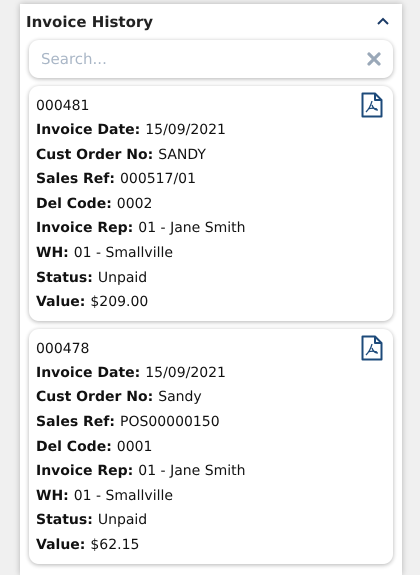 This screenshot has width=420, height=575. I want to click on field-value: 0002, so click(134, 204).